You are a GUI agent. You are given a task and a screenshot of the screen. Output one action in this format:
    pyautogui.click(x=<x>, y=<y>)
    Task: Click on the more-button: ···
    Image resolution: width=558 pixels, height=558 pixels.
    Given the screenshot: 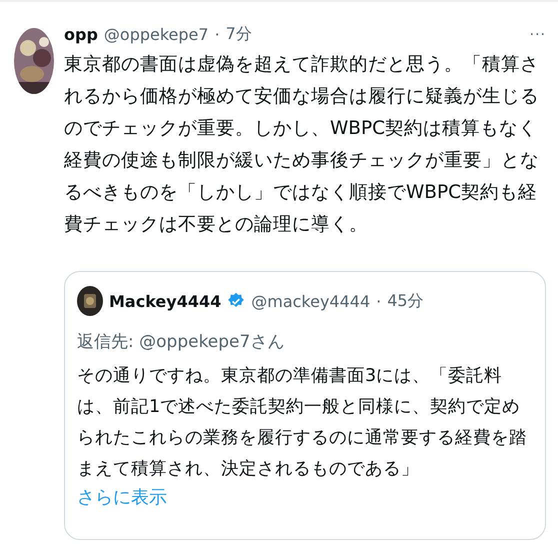 What is the action you would take?
    pyautogui.click(x=538, y=34)
    